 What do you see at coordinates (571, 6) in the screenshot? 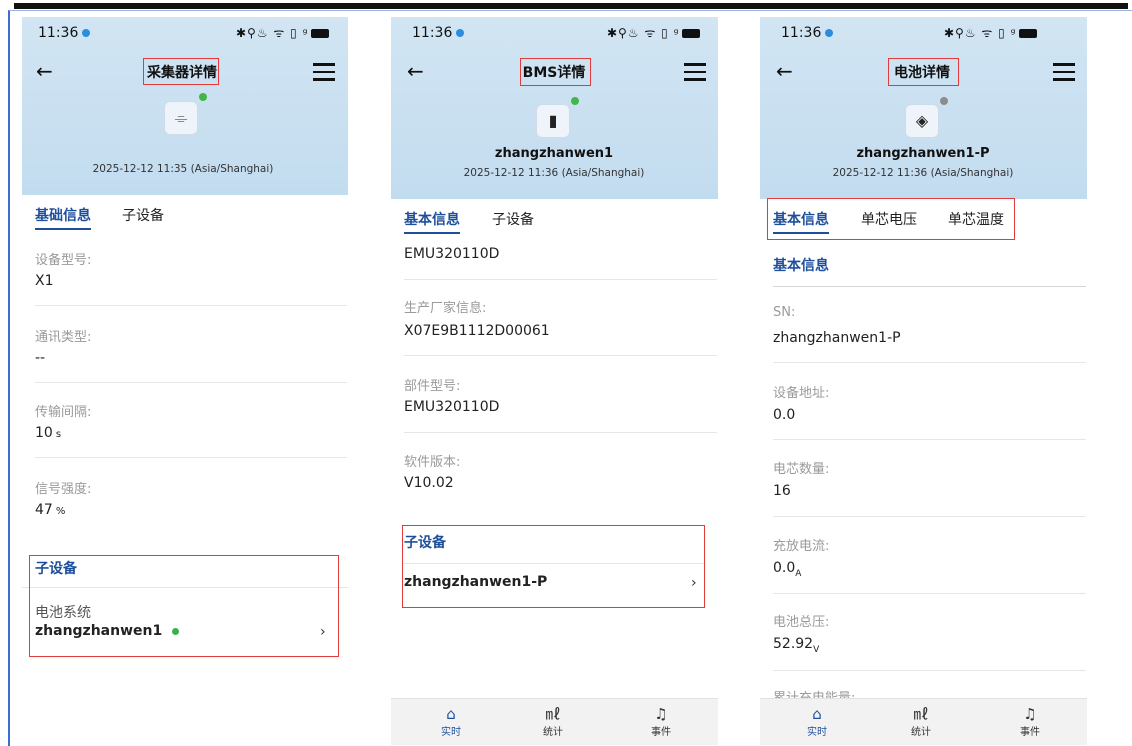
I see `top-border` at bounding box center [571, 6].